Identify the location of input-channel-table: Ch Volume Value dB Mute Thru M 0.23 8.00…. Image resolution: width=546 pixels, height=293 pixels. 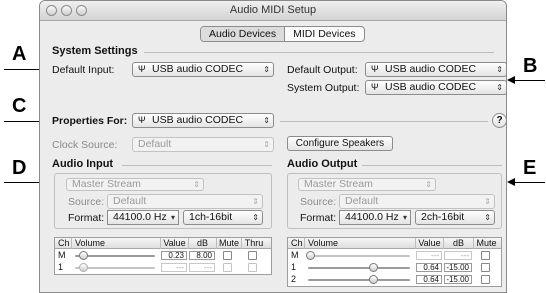
(163, 256).